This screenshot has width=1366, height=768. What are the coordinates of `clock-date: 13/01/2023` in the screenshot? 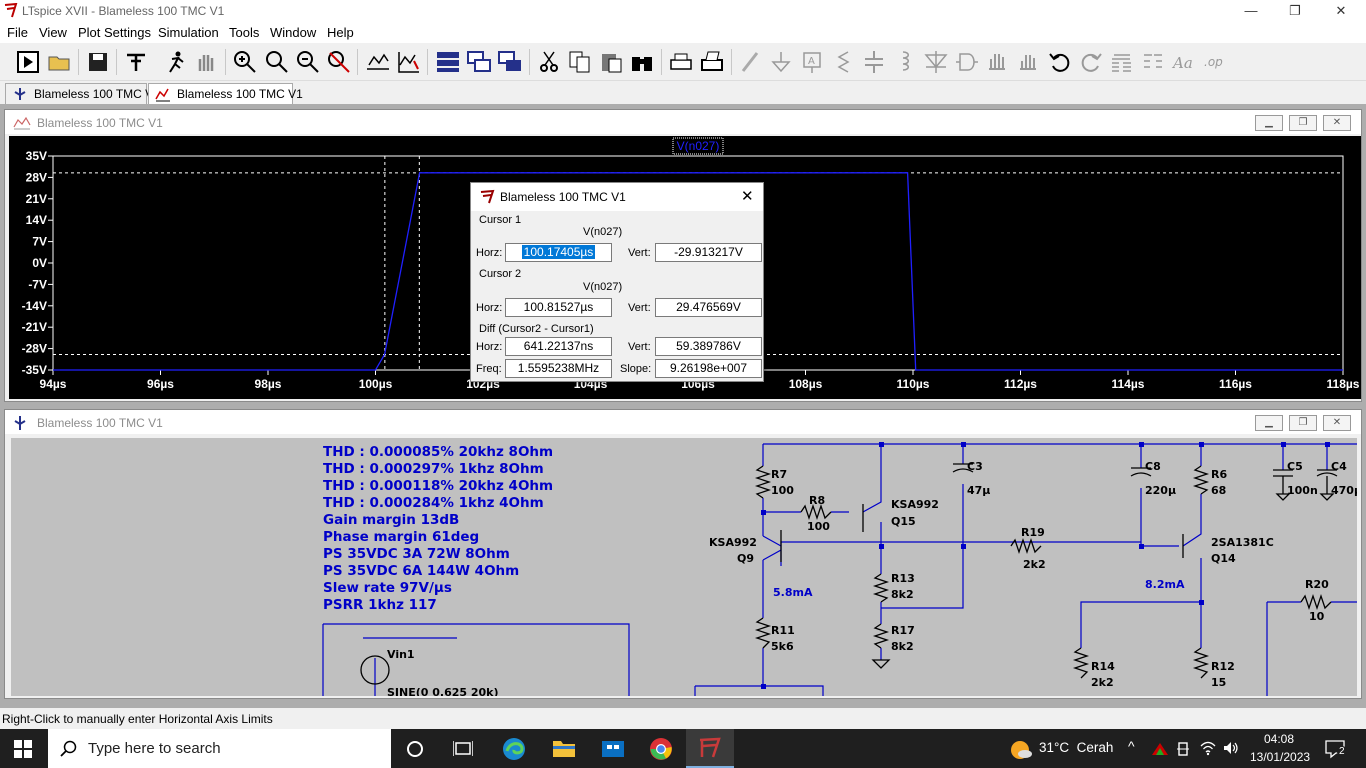 It's located at (1280, 757).